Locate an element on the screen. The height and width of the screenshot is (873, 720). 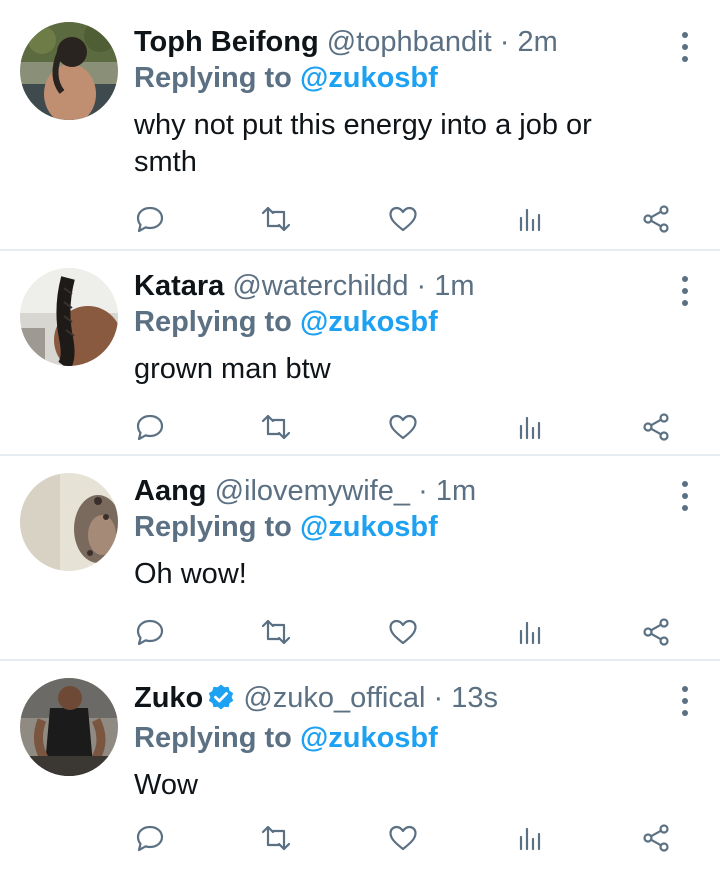
tweet-header: Aang @ilovemywife_ · 1m is located at coordinates (387, 491).